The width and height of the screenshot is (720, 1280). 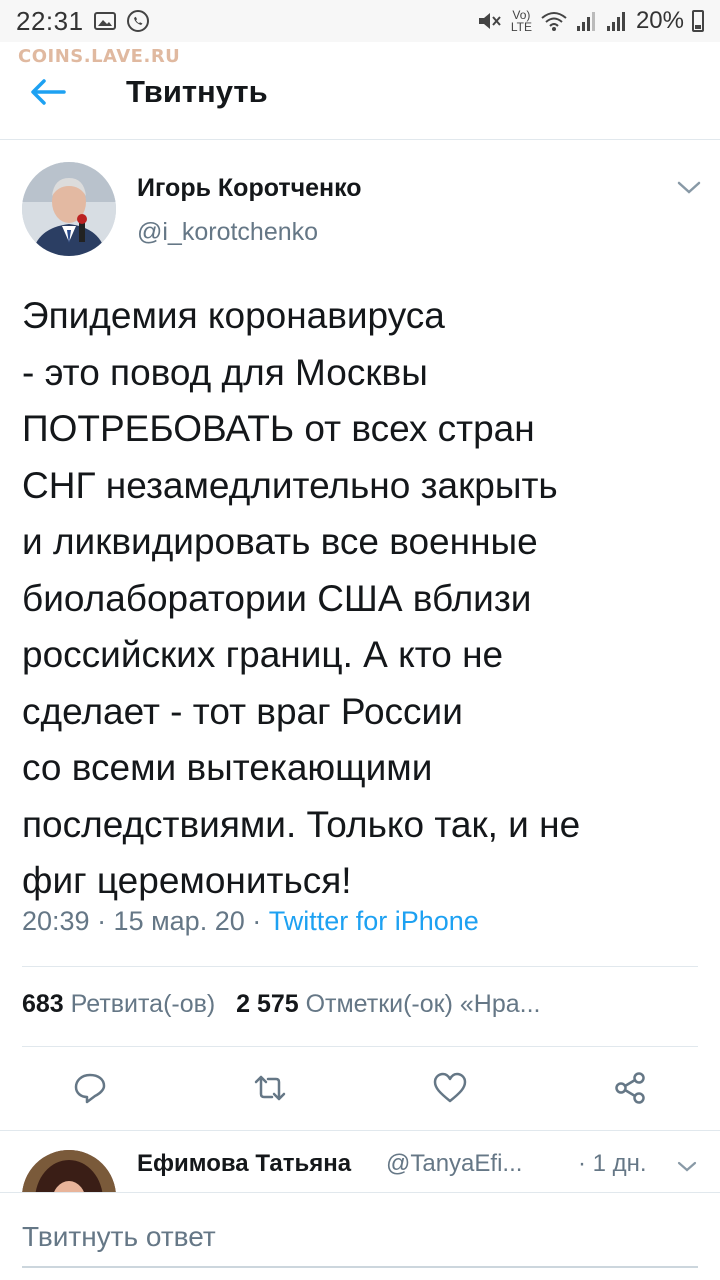 I want to click on retweets-count: 683, so click(x=43, y=1004).